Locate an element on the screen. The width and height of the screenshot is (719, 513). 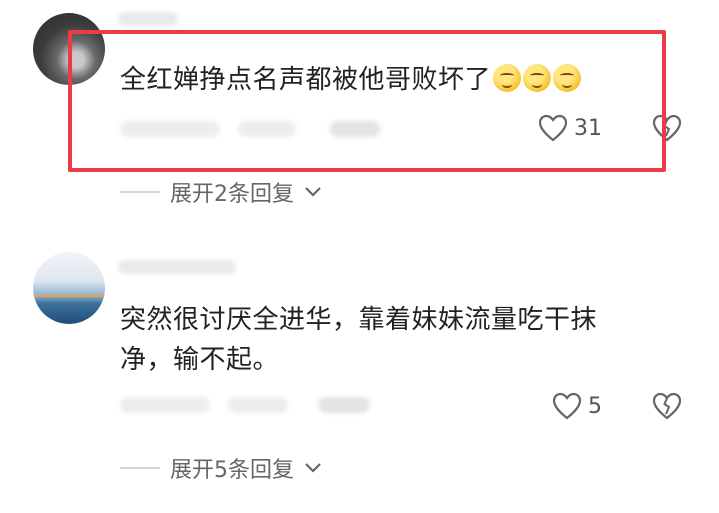
location-blur is located at coordinates (258, 405).